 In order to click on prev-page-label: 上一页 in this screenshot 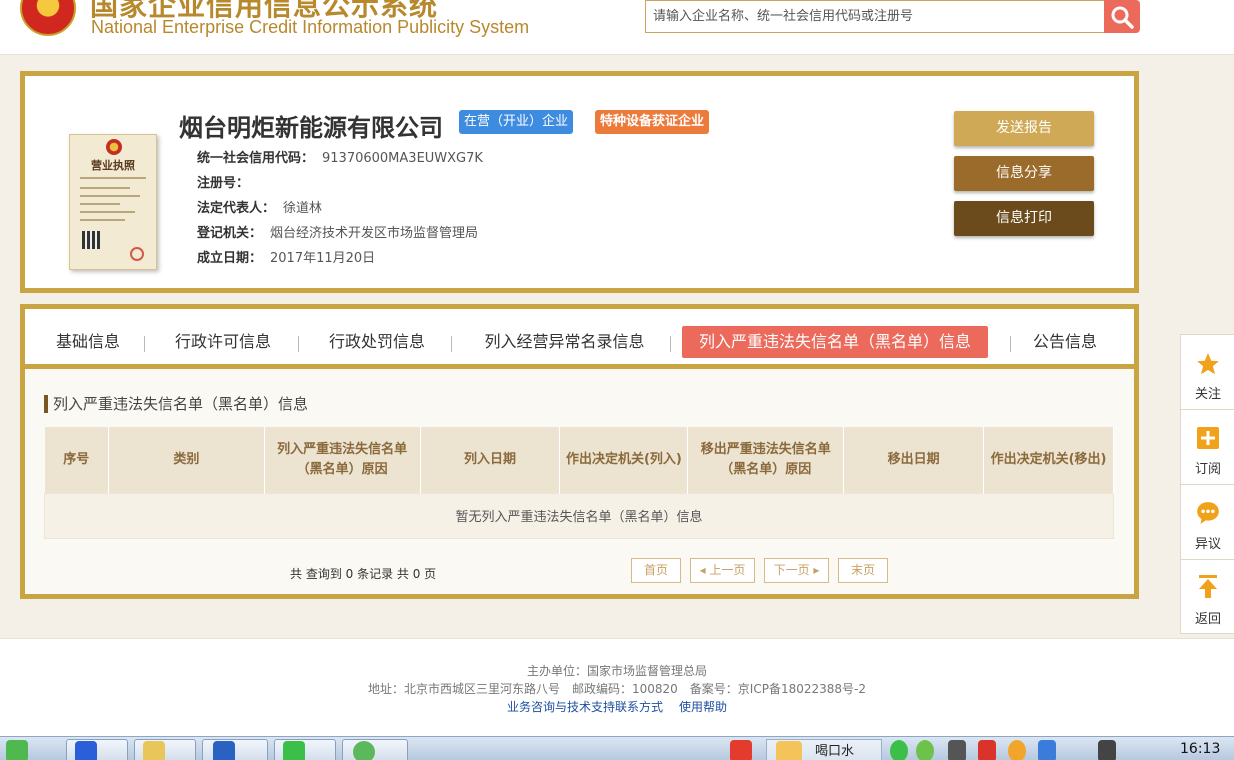, I will do `click(727, 570)`.